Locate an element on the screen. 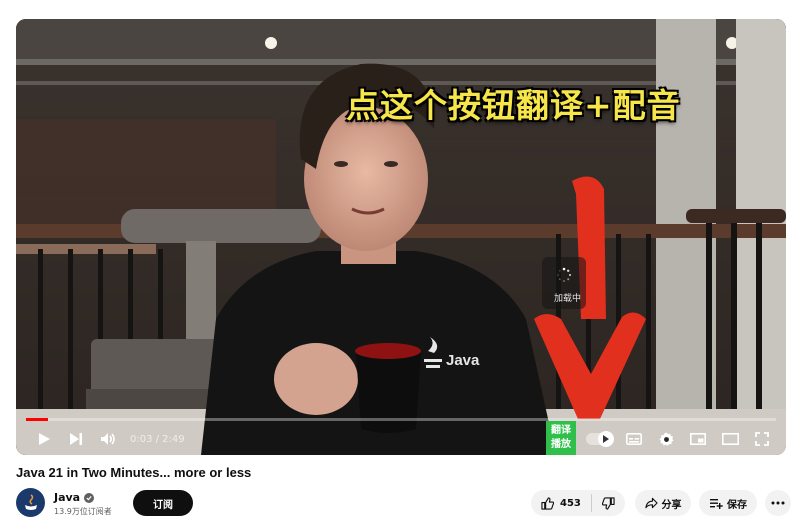  next-icon is located at coordinates (76, 439).